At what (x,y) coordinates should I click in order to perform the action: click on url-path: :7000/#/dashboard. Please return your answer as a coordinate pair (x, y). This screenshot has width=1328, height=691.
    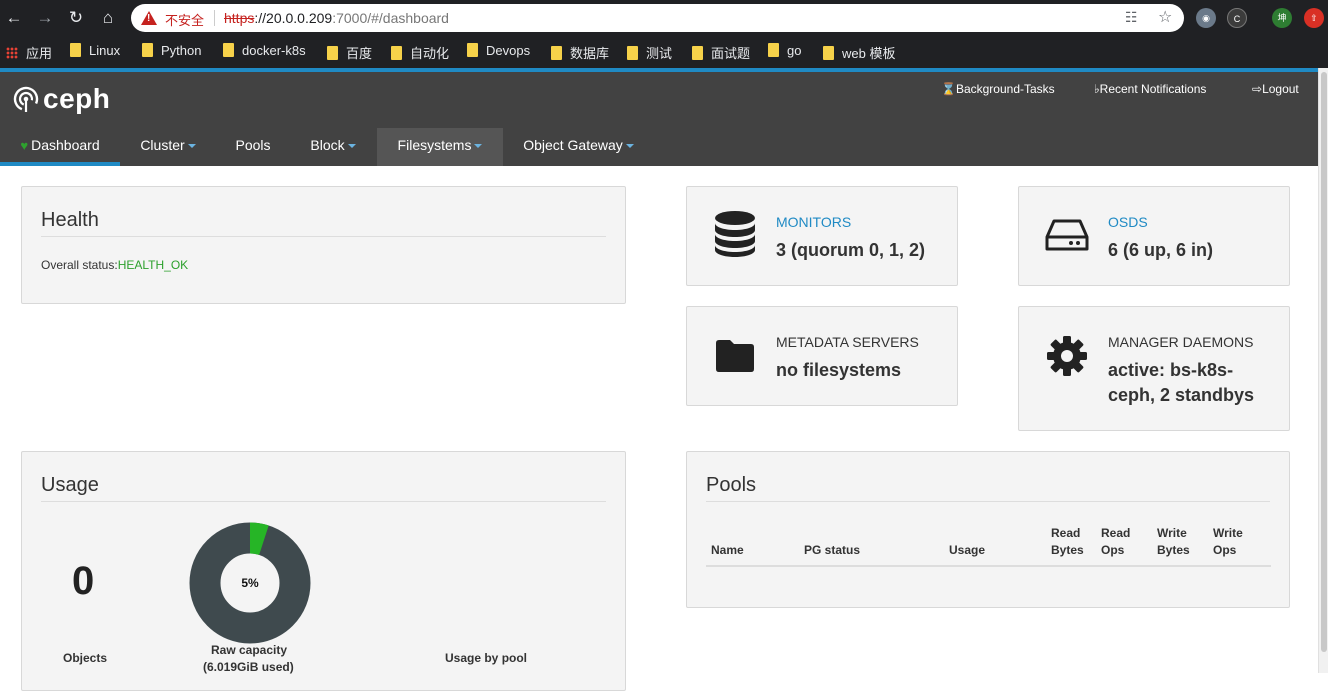
    Looking at the image, I should click on (390, 18).